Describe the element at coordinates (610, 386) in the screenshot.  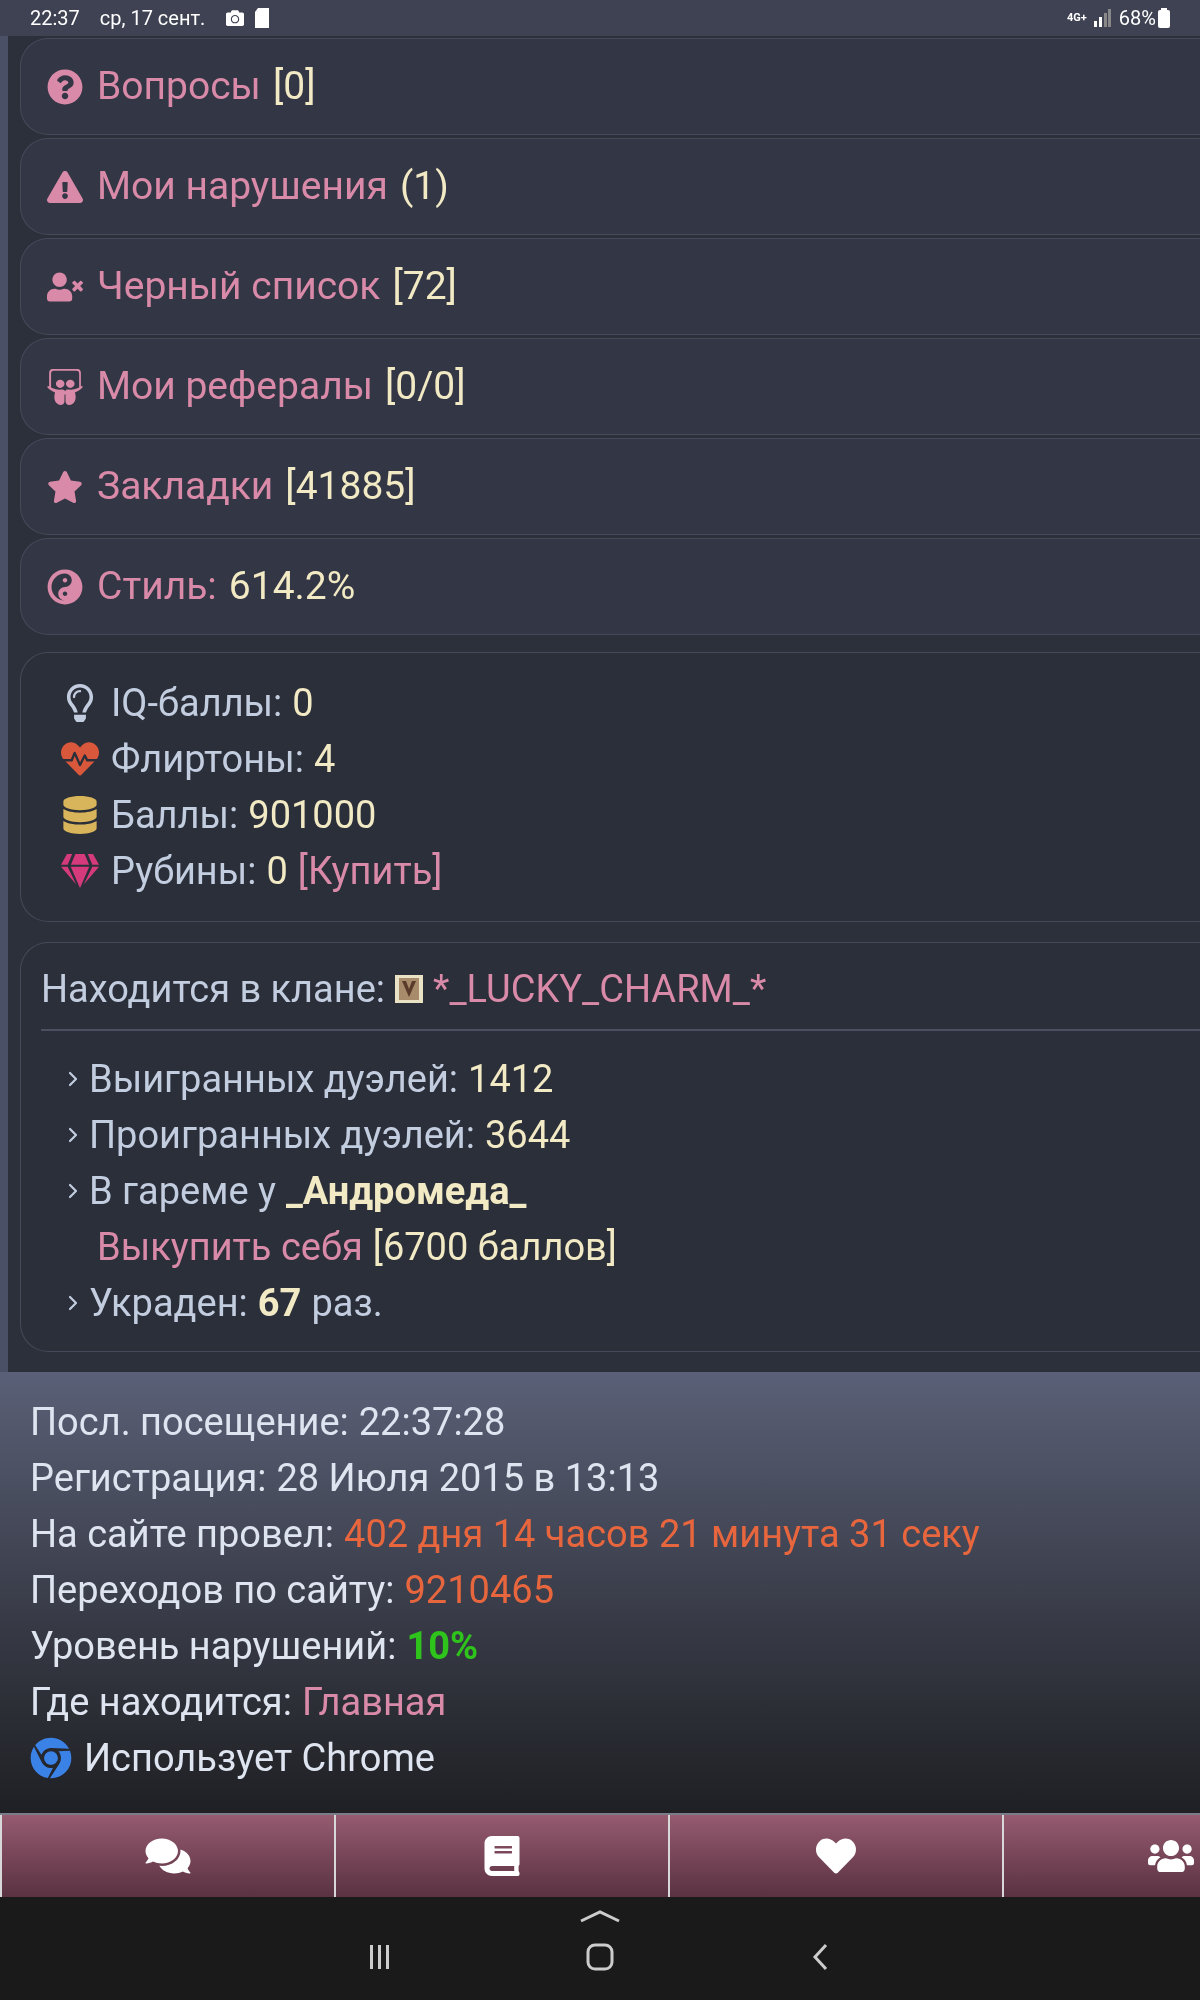
I see `menu-item: Мои рефералы [0/0]` at that location.